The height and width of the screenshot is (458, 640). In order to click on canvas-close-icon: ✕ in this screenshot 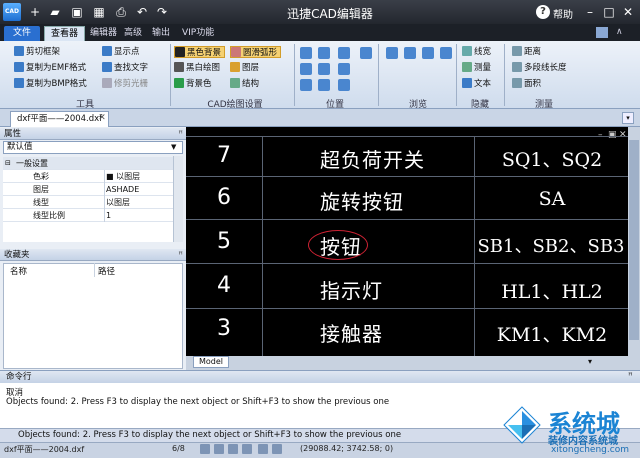, I will do `click(623, 135)`.